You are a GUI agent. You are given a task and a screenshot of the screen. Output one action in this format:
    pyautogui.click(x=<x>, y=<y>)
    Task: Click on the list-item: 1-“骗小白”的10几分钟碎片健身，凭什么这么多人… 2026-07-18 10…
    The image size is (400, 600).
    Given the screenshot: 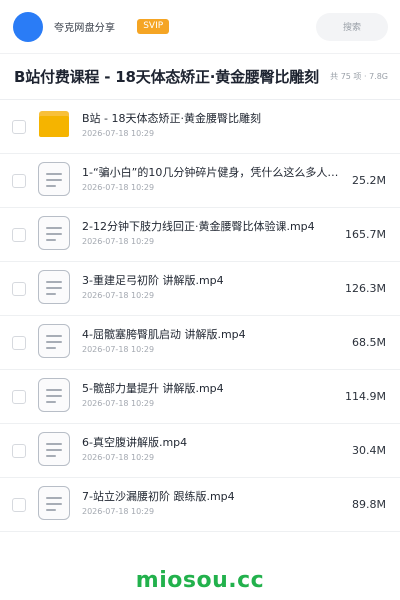 What is the action you would take?
    pyautogui.click(x=200, y=181)
    